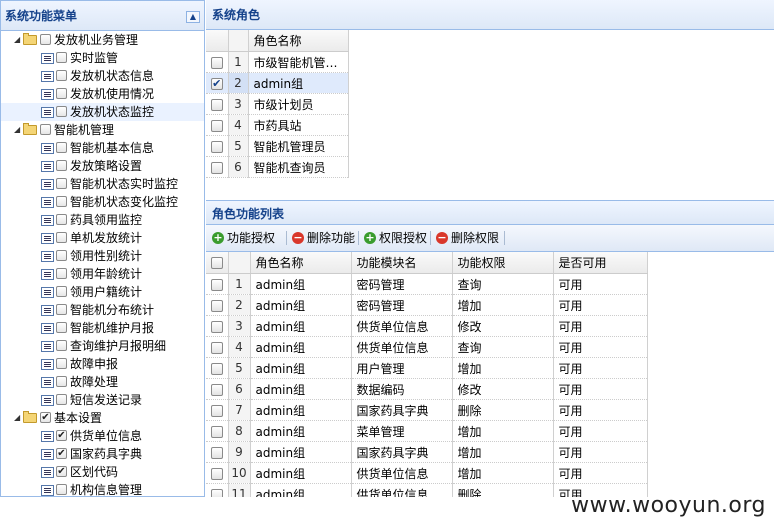  Describe the element at coordinates (503, 326) in the screenshot. I see `permission-cell: 修改` at that location.